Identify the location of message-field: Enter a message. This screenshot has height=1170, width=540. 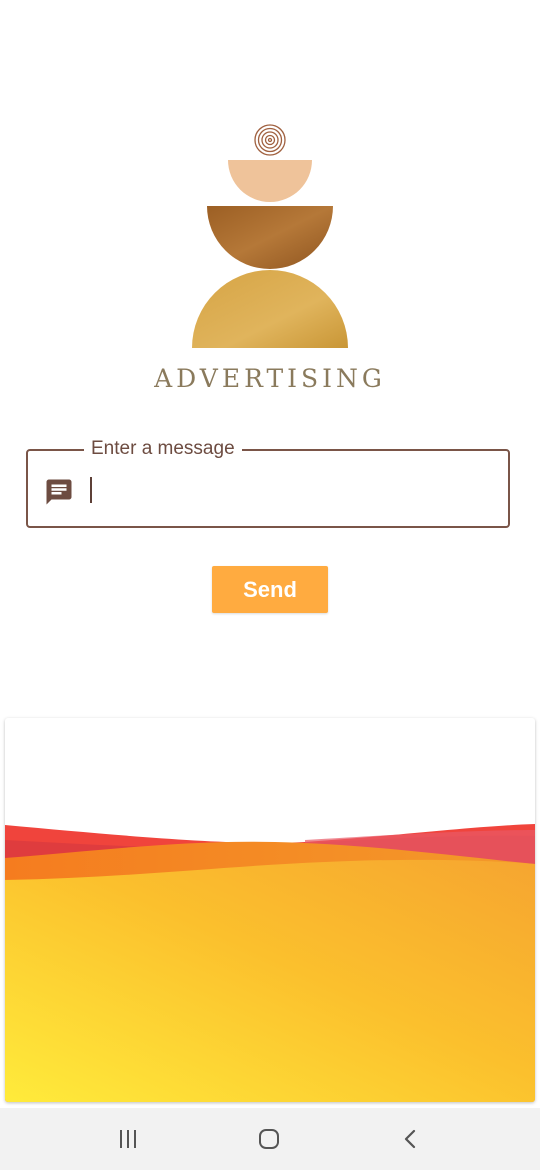
(268, 482).